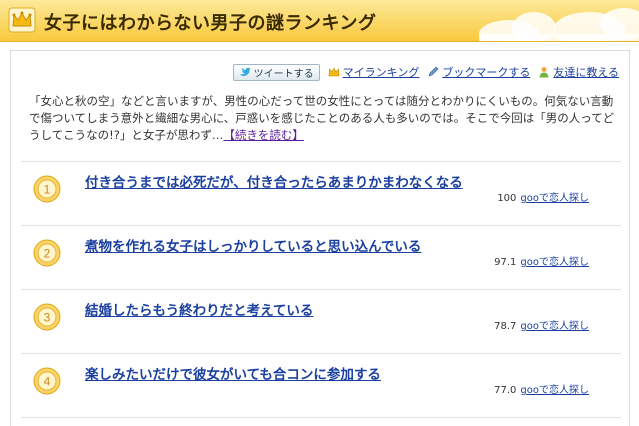  I want to click on bookmark-link: ブックマークする, so click(478, 72).